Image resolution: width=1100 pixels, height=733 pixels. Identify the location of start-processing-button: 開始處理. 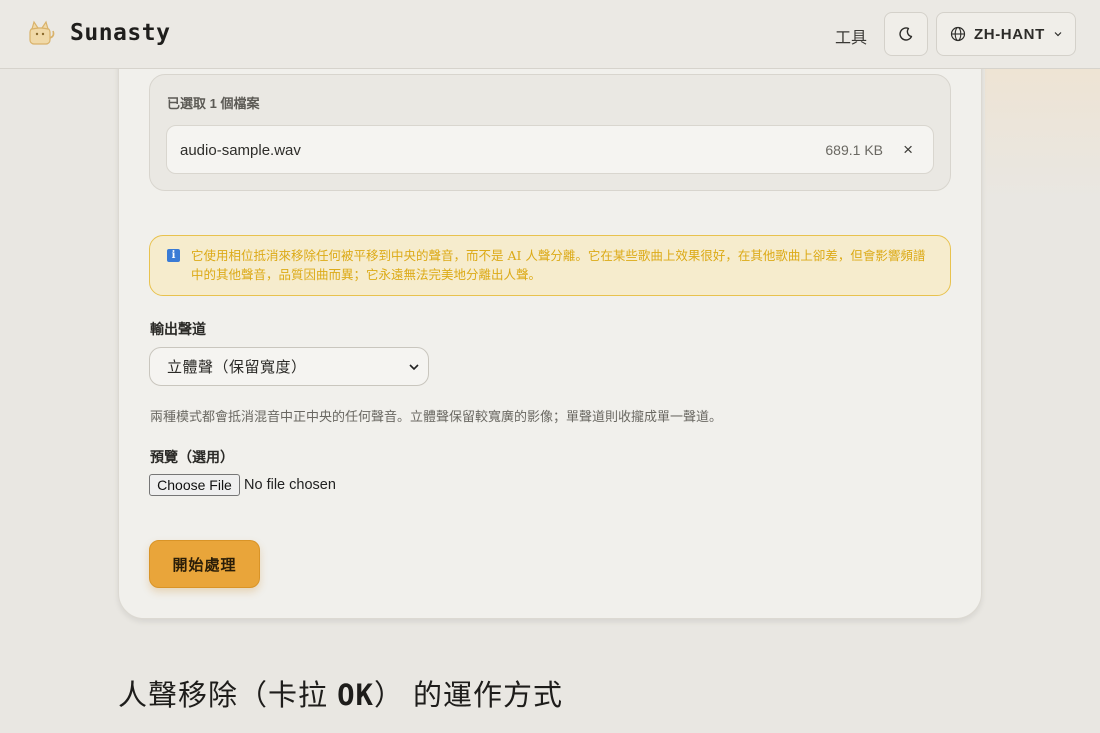
(204, 564).